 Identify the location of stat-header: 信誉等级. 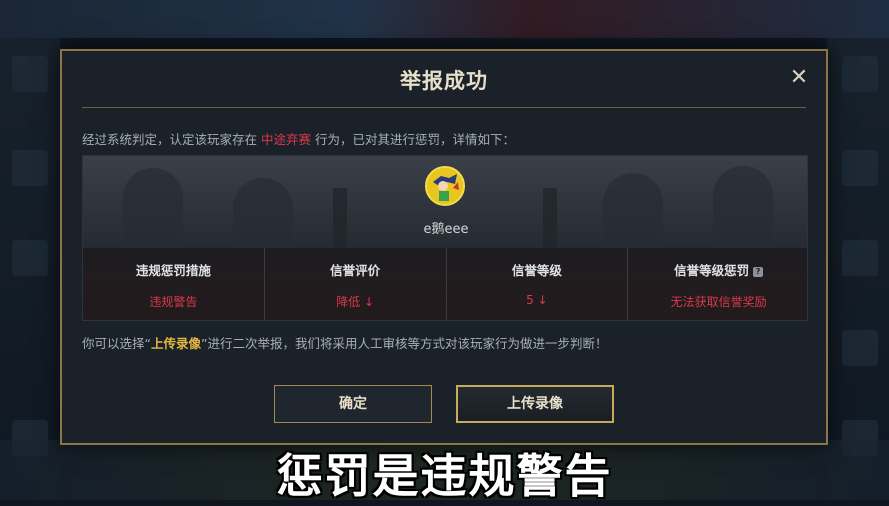
(536, 270).